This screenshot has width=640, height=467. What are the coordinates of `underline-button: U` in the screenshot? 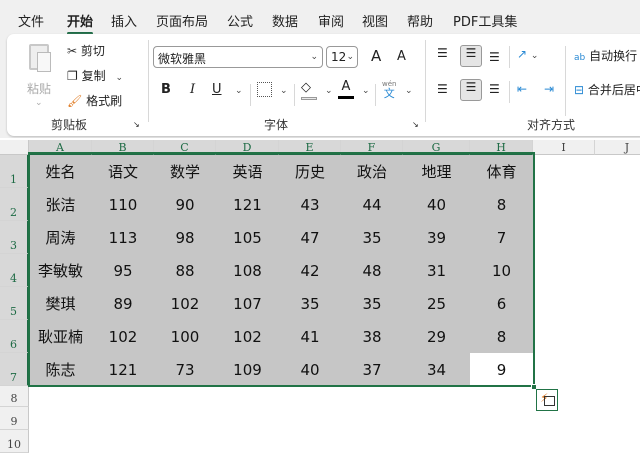 It's located at (217, 89).